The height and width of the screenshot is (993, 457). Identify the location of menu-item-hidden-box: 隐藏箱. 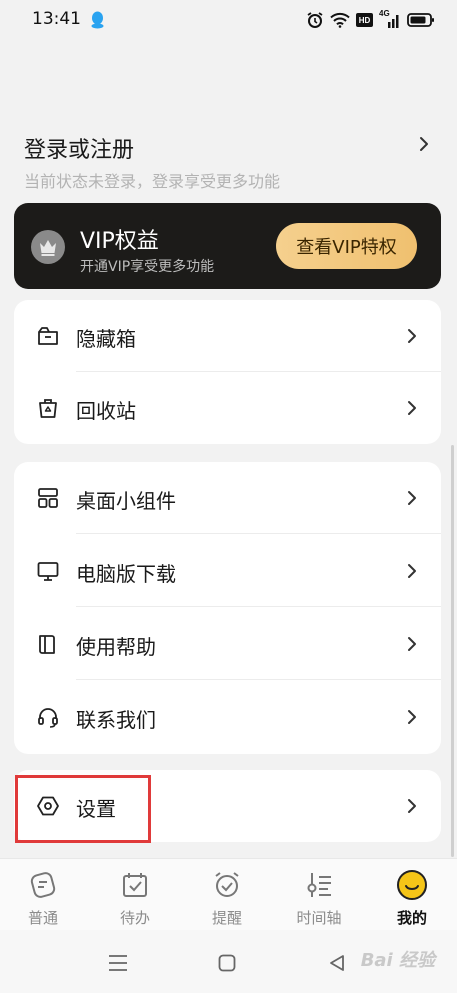
(227, 336).